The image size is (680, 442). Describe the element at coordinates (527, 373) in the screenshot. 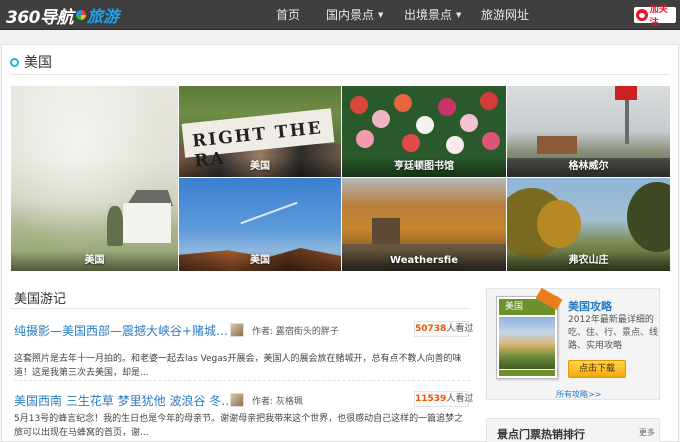

I see `guide-cover-footer` at that location.